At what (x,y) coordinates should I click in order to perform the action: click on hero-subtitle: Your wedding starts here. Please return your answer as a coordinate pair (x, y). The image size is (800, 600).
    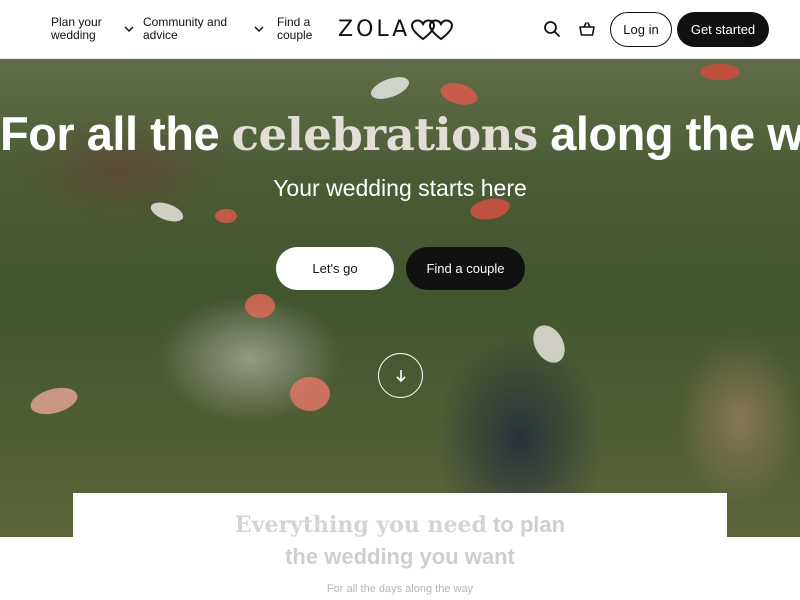
    Looking at the image, I should click on (400, 188).